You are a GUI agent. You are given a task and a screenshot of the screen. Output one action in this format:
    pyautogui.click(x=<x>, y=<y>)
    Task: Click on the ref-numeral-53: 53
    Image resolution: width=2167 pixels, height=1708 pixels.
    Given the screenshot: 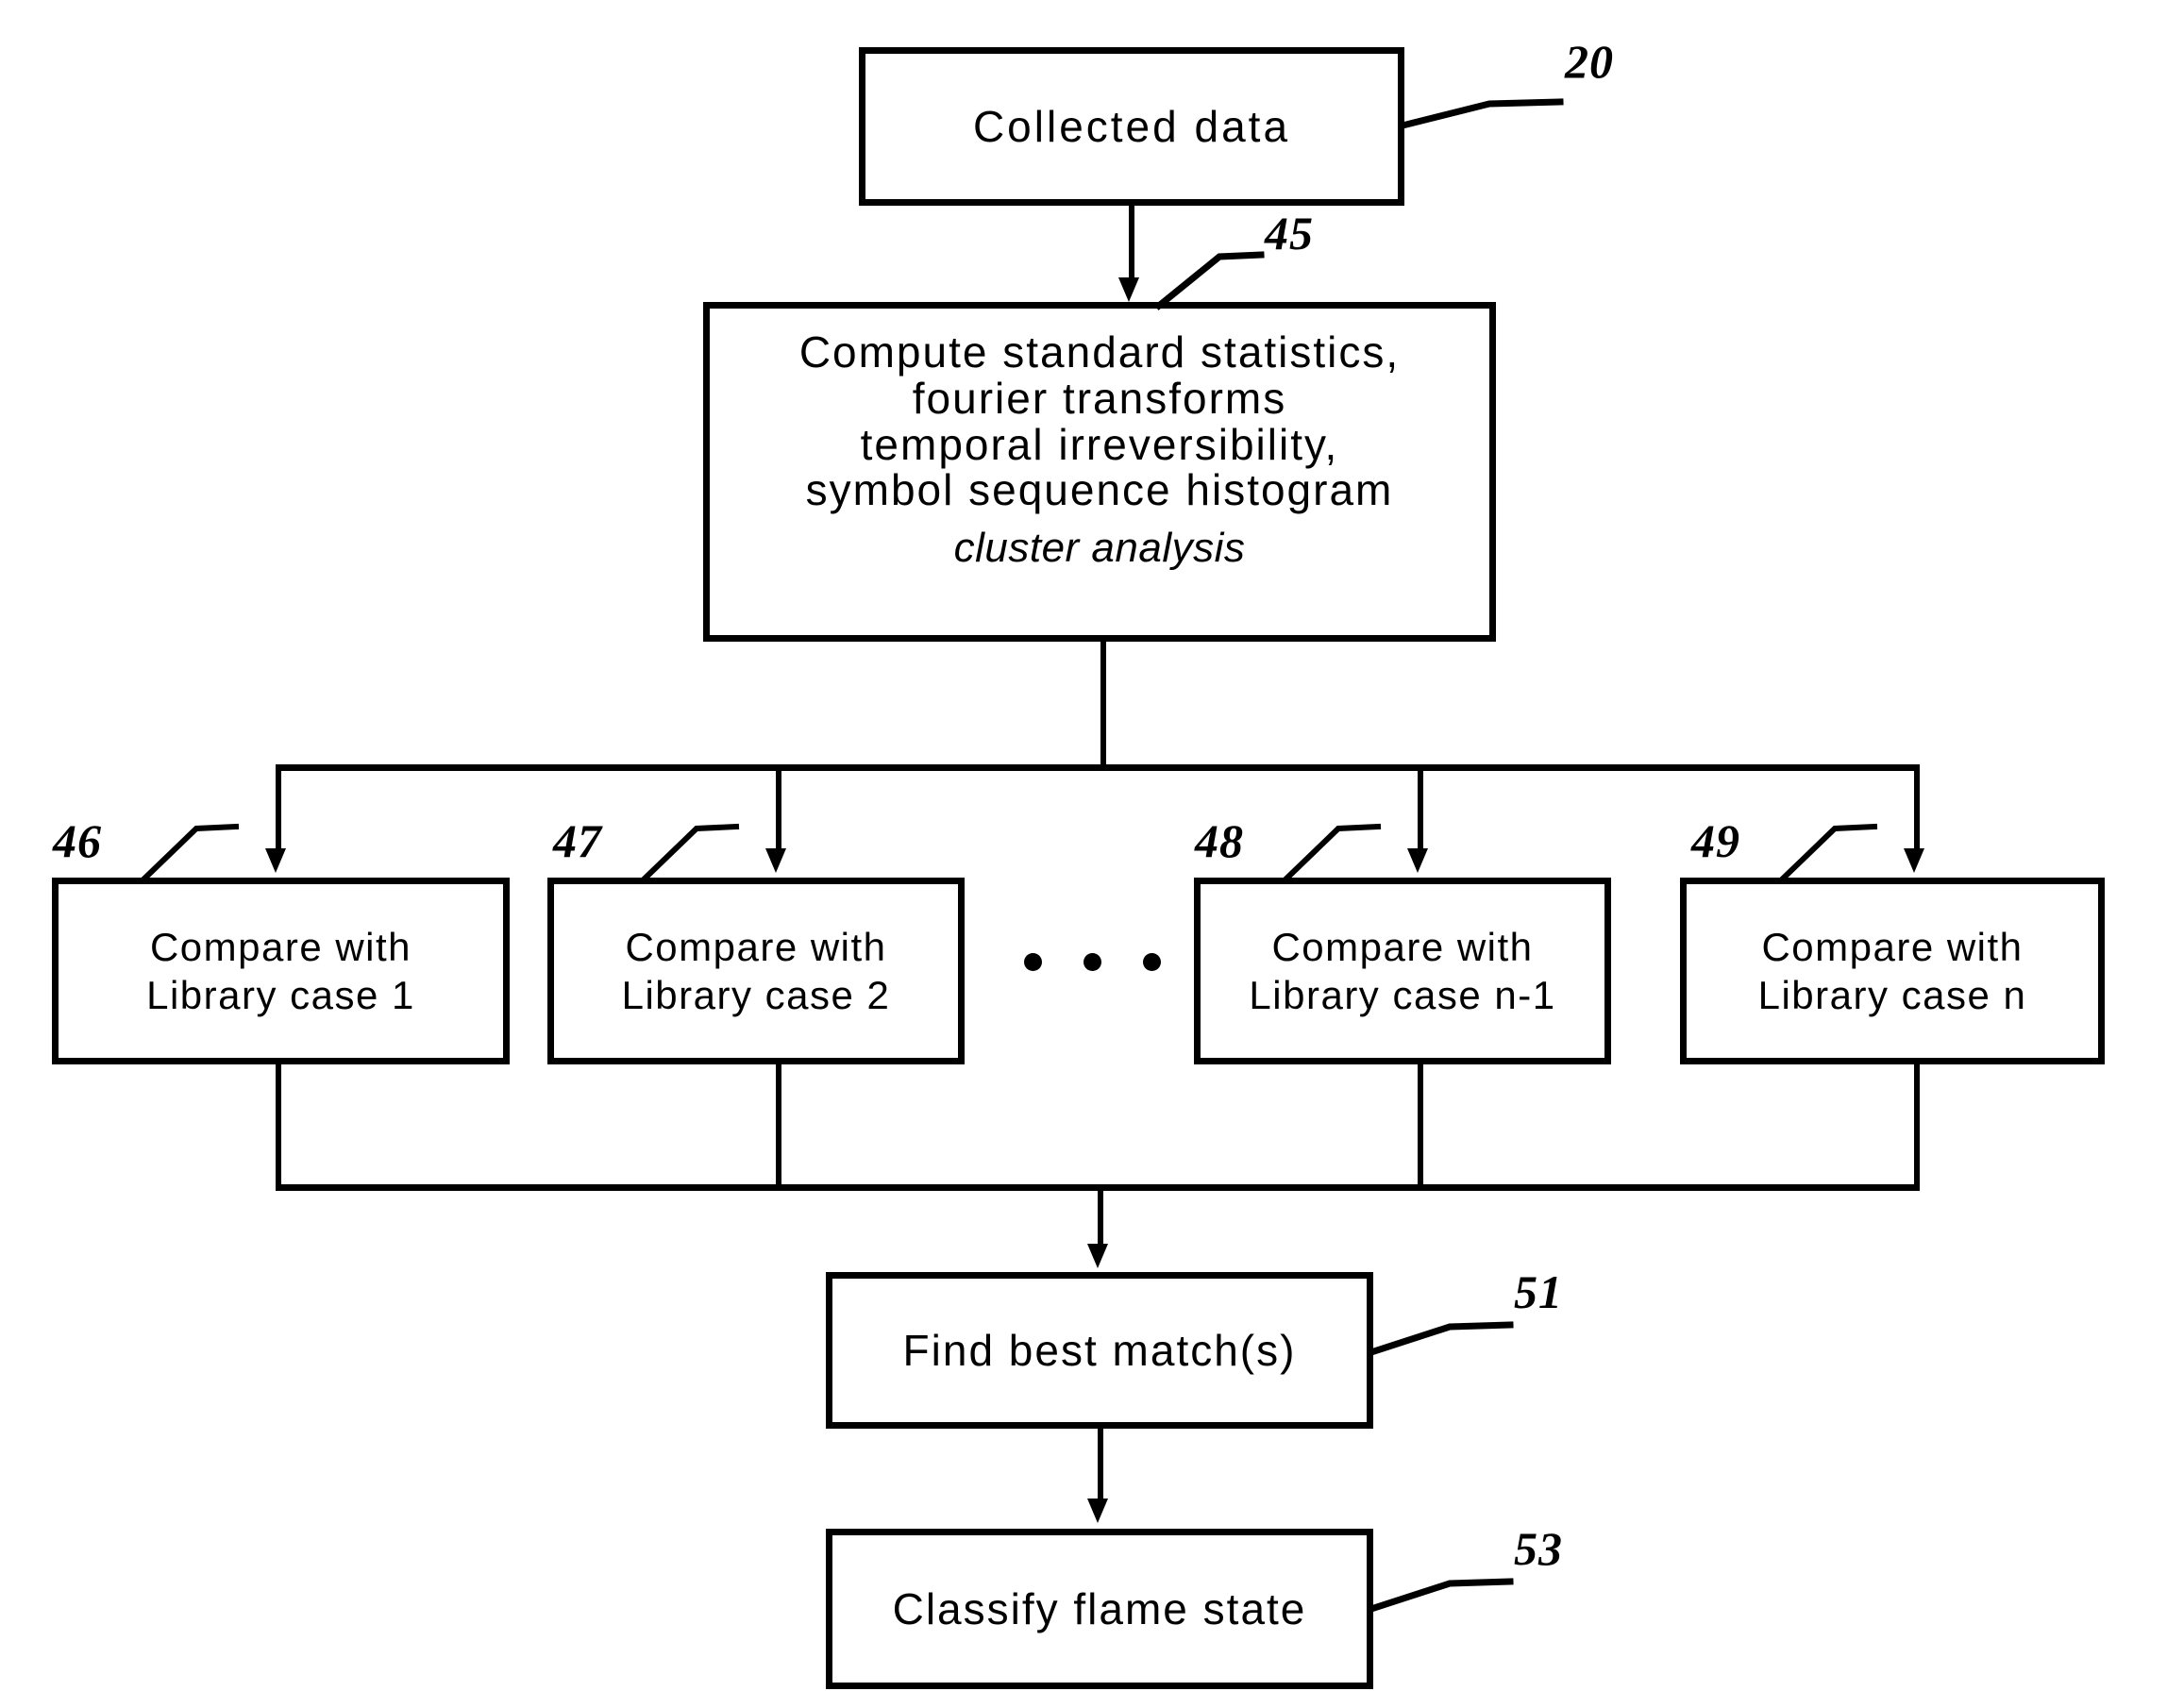 What is the action you would take?
    pyautogui.click(x=1538, y=1548)
    